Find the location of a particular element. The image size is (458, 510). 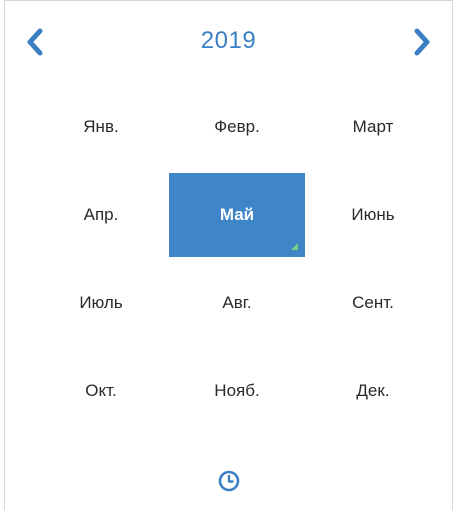

month-label: Апр. is located at coordinates (101, 214).